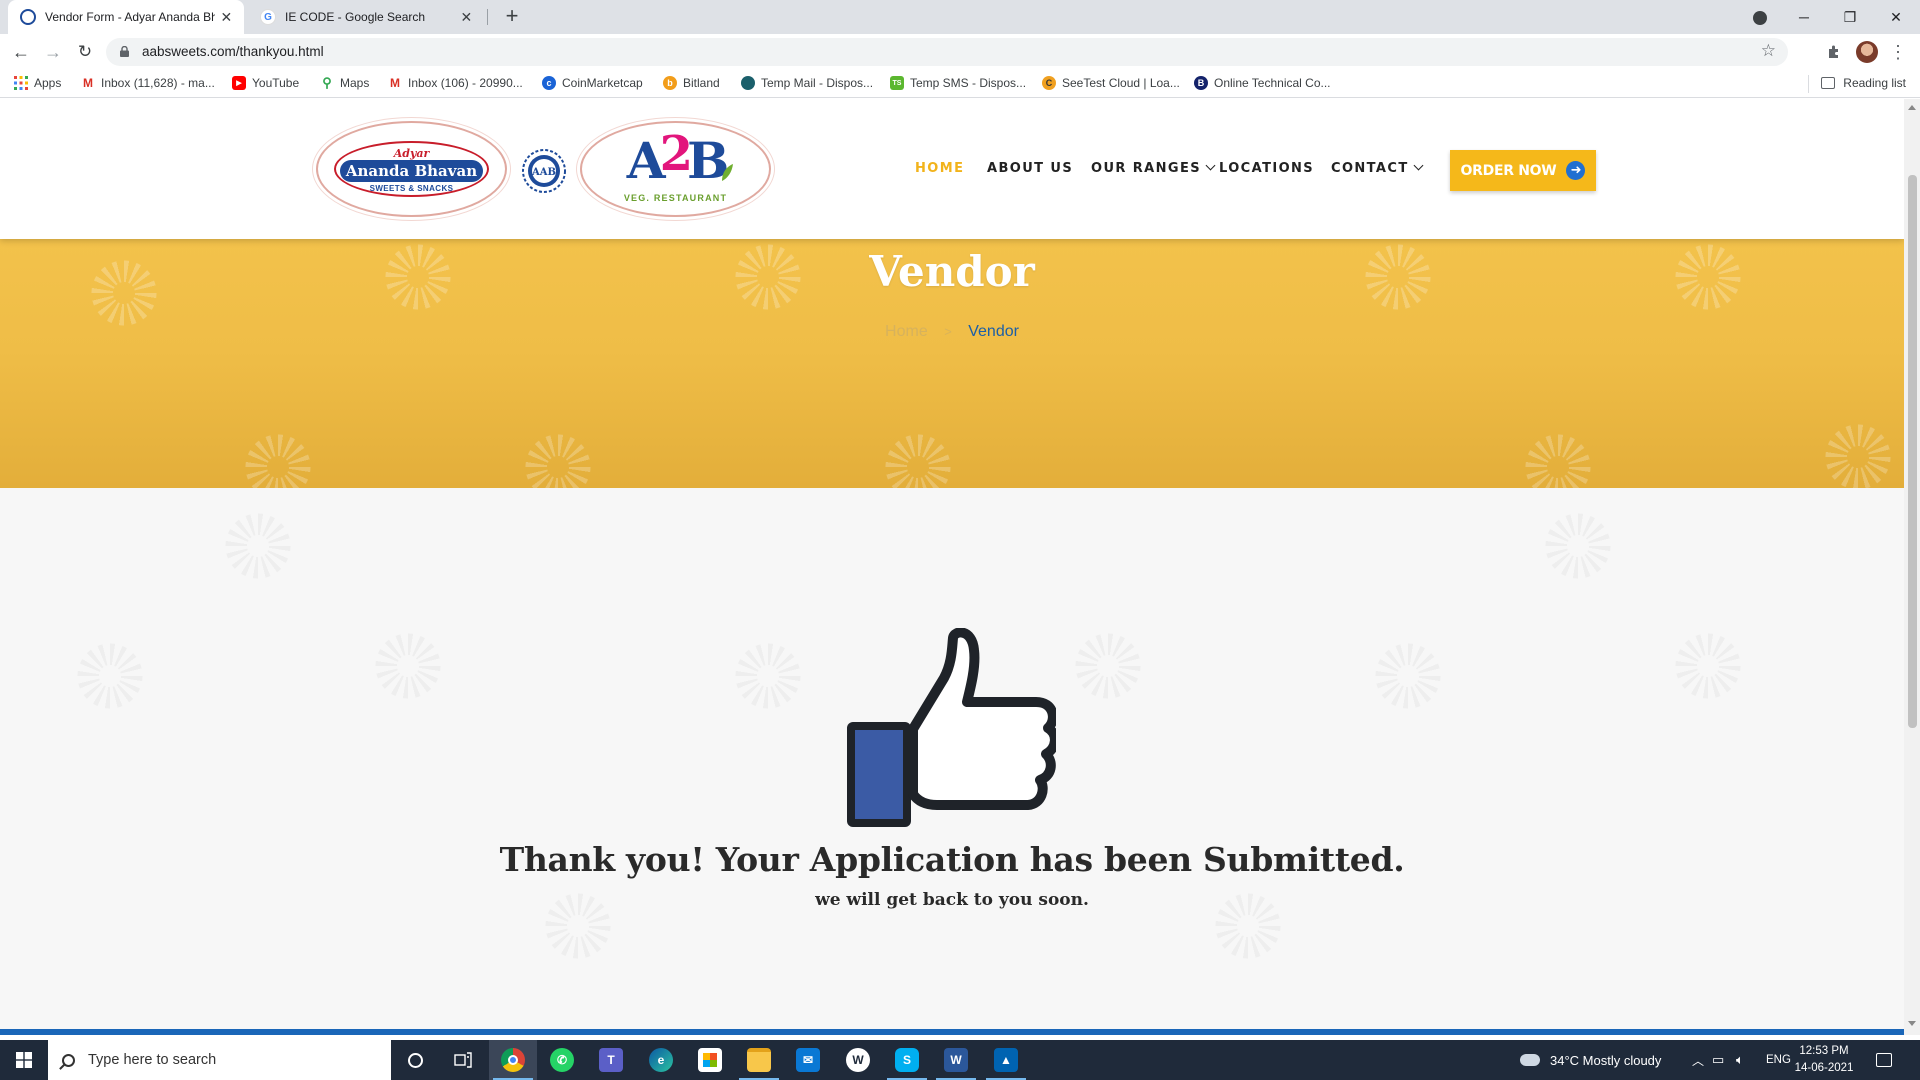  Describe the element at coordinates (126, 17) in the screenshot. I see `tab-vendor-form: Vendor Form - Adyar Ananda Bh ✕` at that location.